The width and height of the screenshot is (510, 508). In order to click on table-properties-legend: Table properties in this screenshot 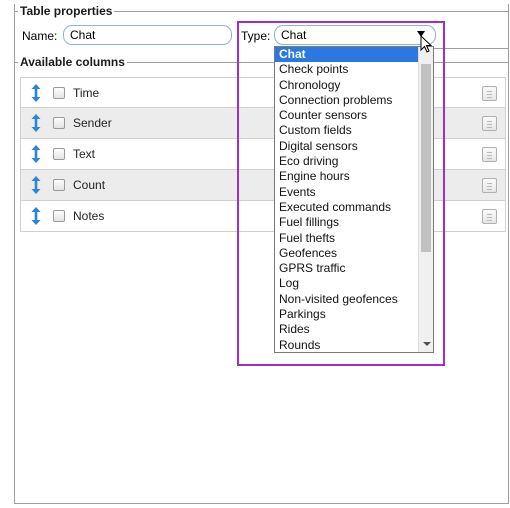, I will do `click(66, 11)`.